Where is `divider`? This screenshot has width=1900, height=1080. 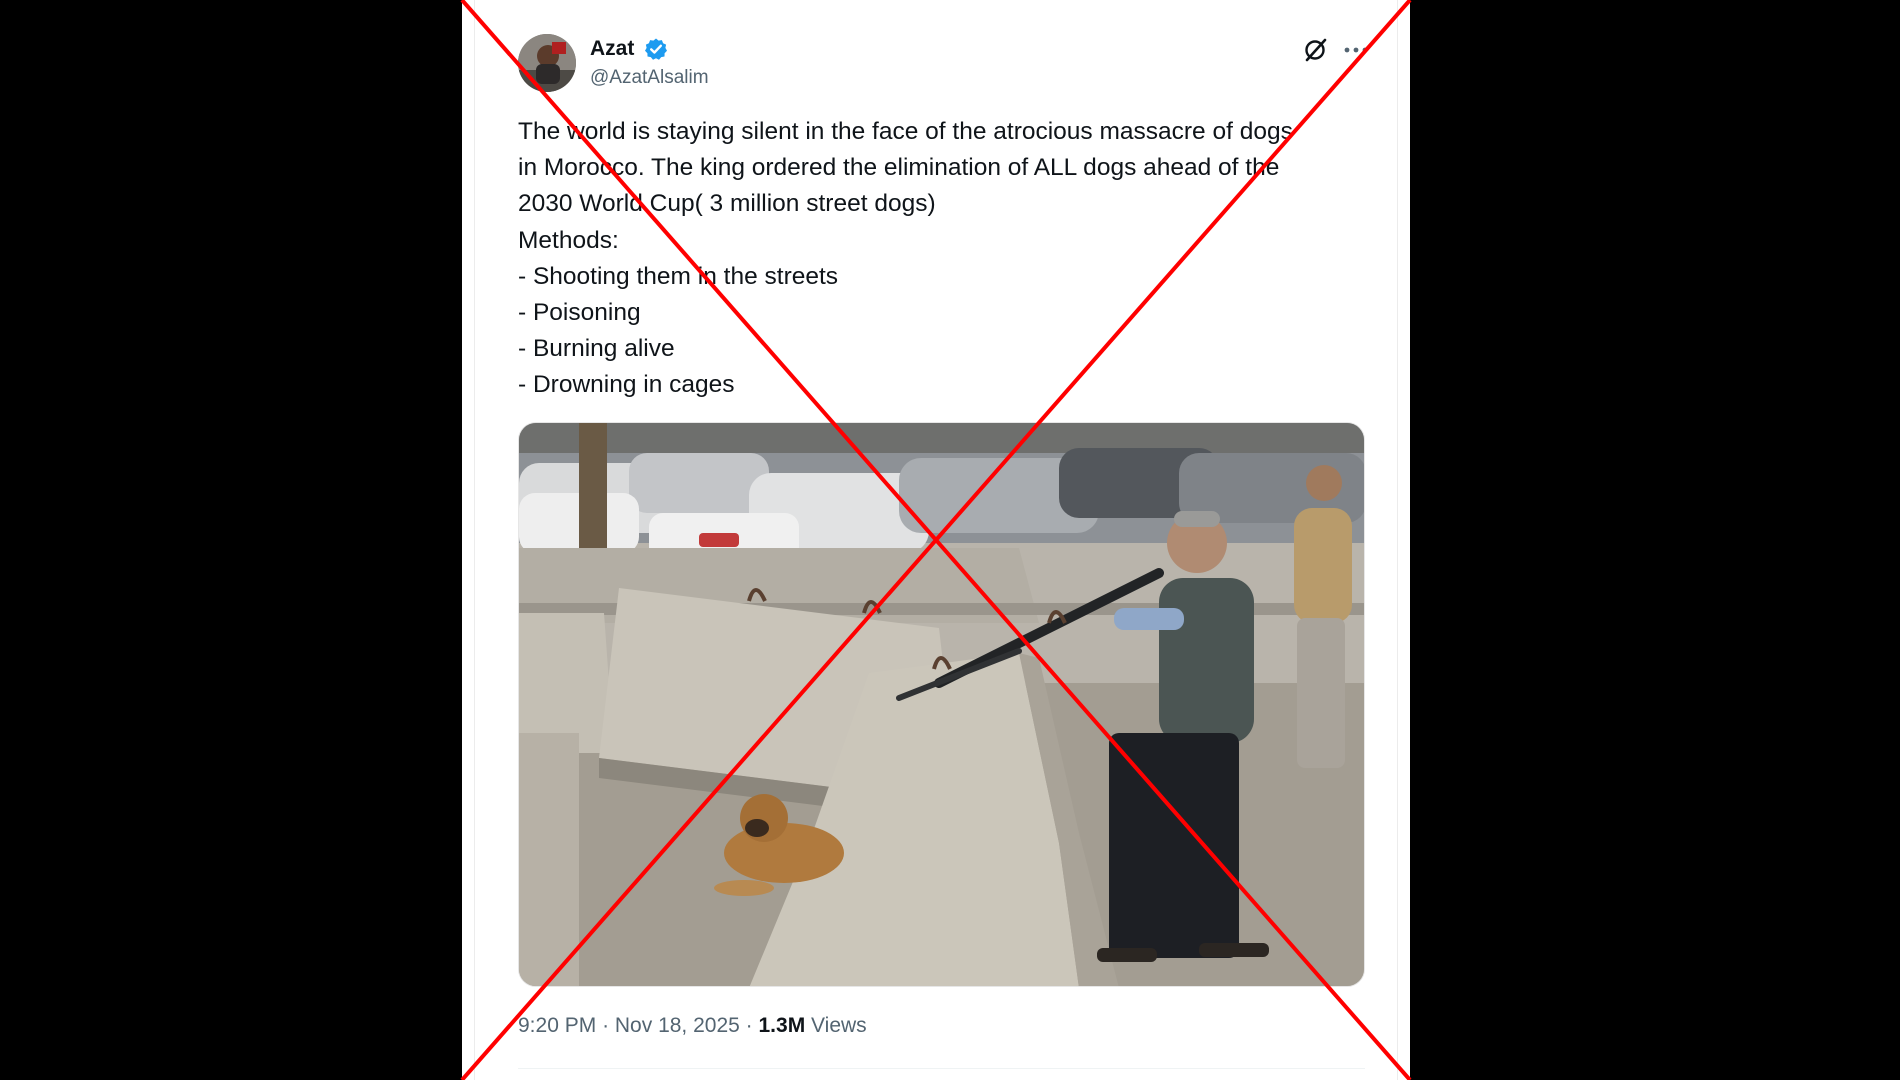 divider is located at coordinates (941, 1068).